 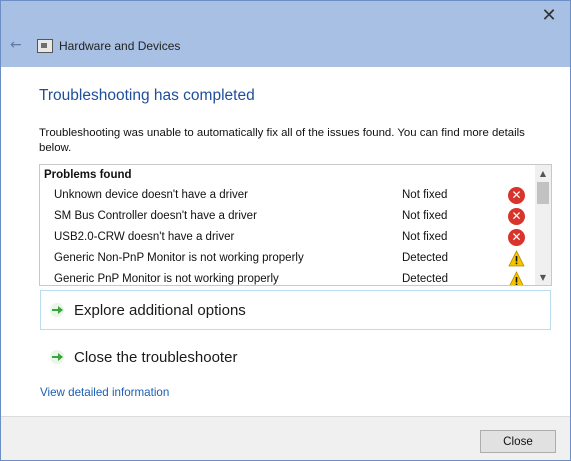 What do you see at coordinates (295, 357) in the screenshot?
I see `close-troubleshooter-button: Close the troubleshooter` at bounding box center [295, 357].